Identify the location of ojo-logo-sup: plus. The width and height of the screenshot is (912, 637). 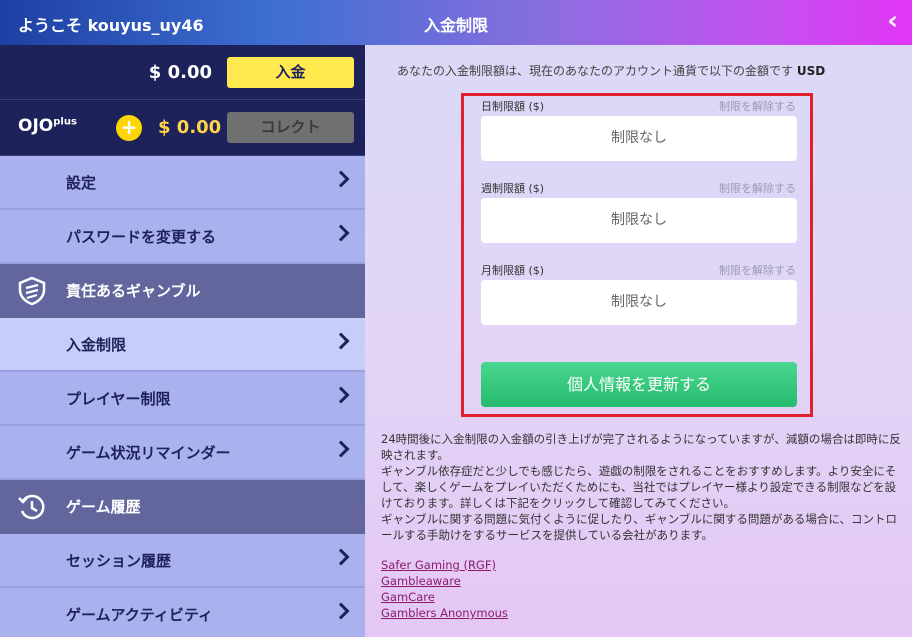
(65, 122).